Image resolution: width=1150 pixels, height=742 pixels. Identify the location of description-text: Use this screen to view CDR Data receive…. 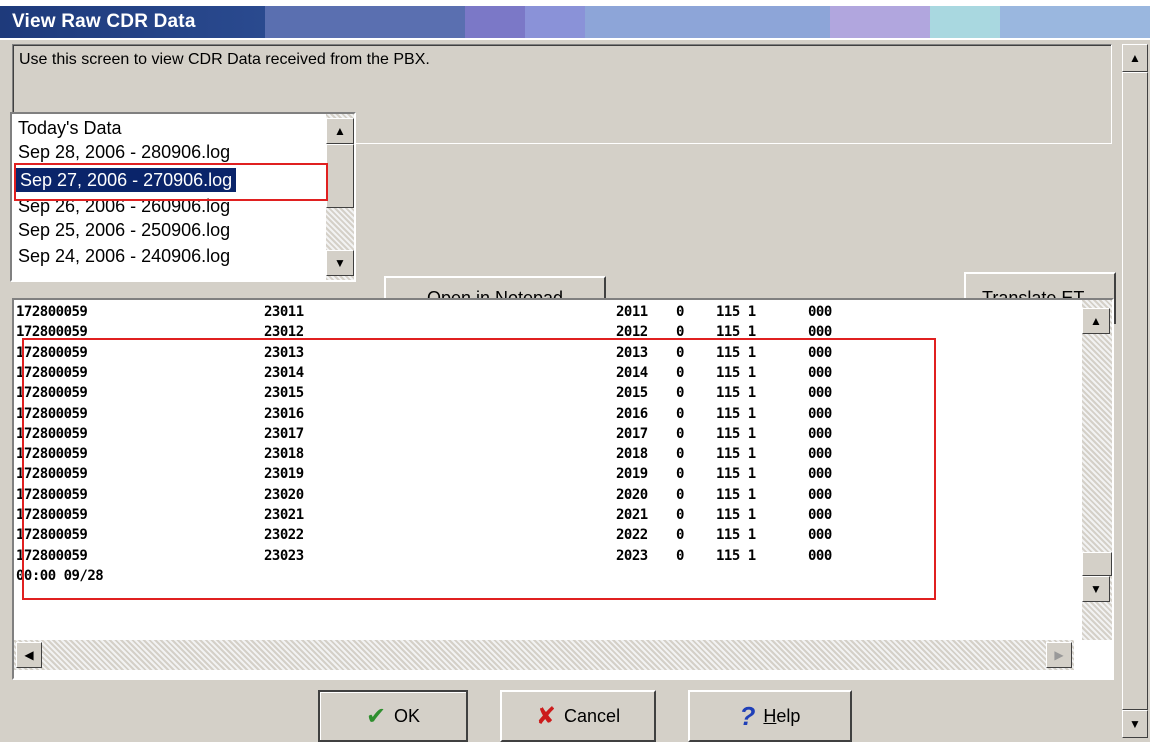
(224, 59).